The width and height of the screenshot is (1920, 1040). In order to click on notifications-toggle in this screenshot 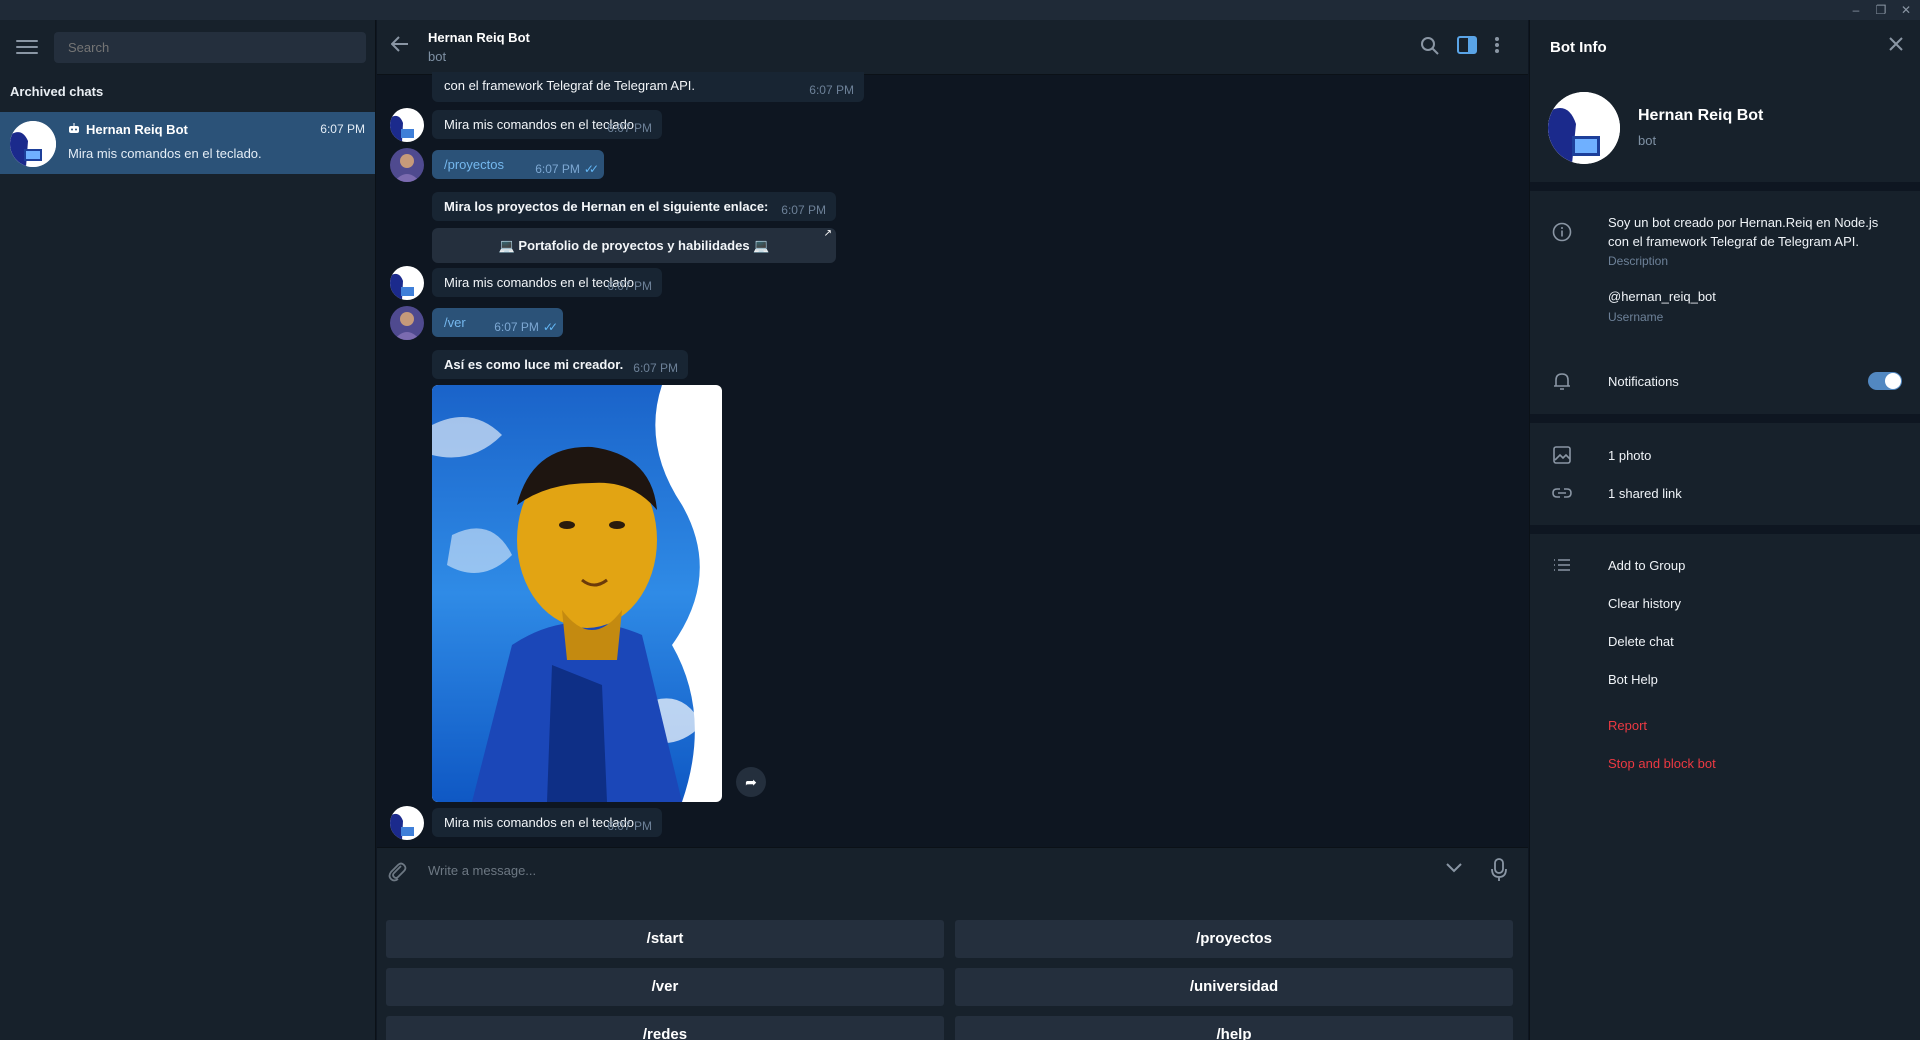, I will do `click(1885, 381)`.